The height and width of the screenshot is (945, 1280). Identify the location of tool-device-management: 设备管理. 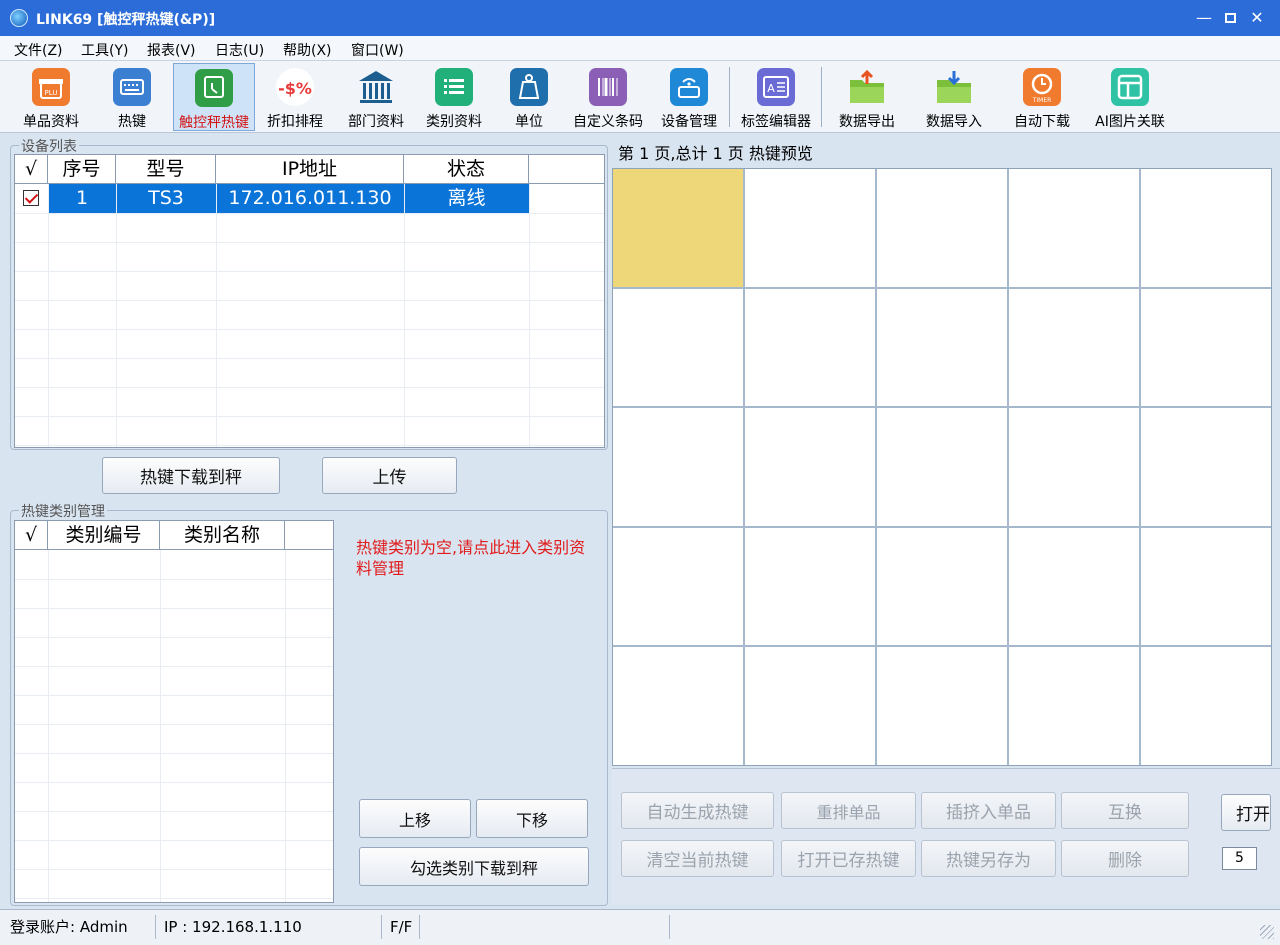
(689, 97).